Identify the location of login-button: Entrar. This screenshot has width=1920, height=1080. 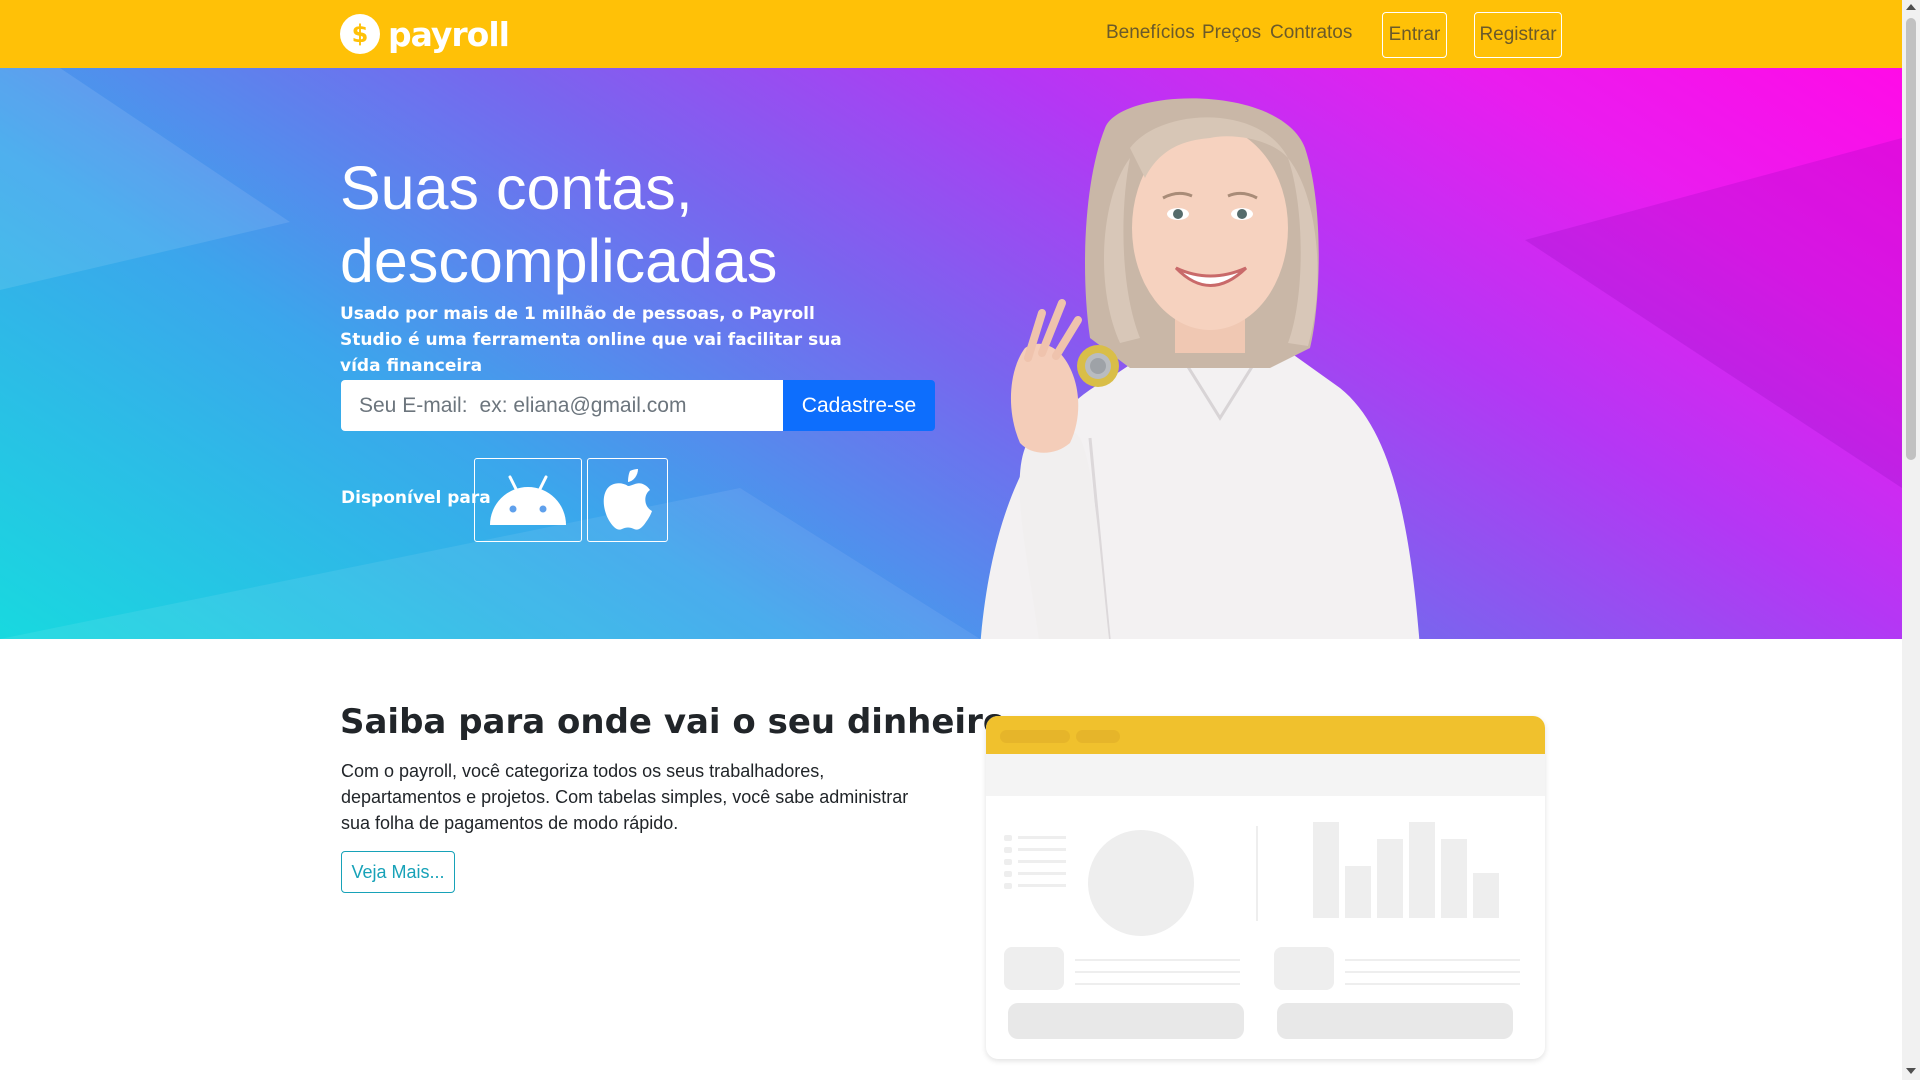
(1414, 35).